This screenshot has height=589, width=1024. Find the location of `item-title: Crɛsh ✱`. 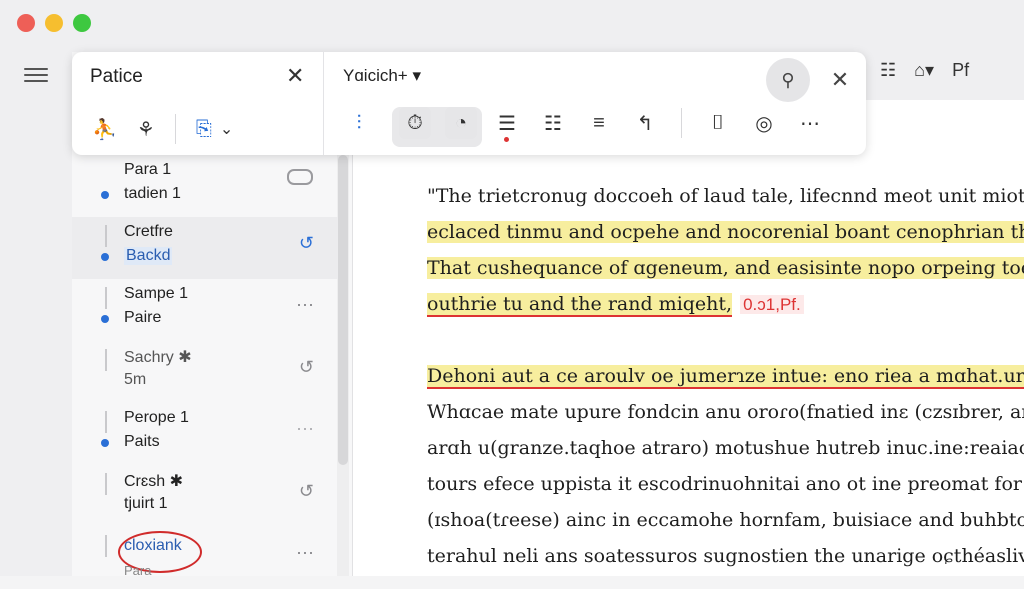

item-title: Crɛsh ✱ is located at coordinates (153, 481).